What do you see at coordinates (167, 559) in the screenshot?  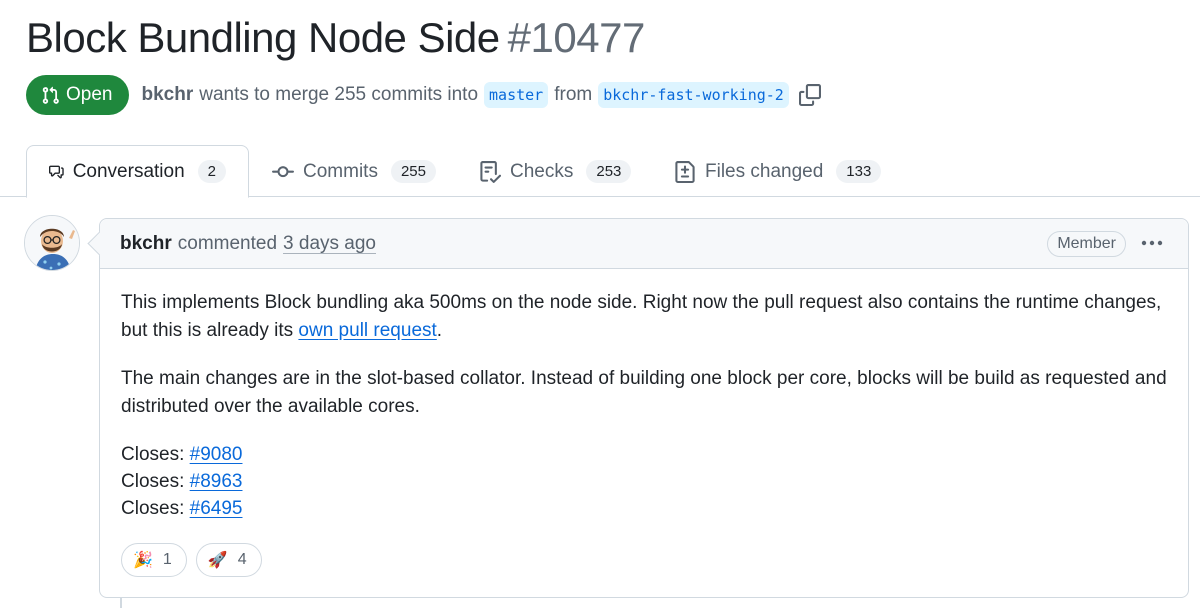 I see `reaction-hooray-count: 1` at bounding box center [167, 559].